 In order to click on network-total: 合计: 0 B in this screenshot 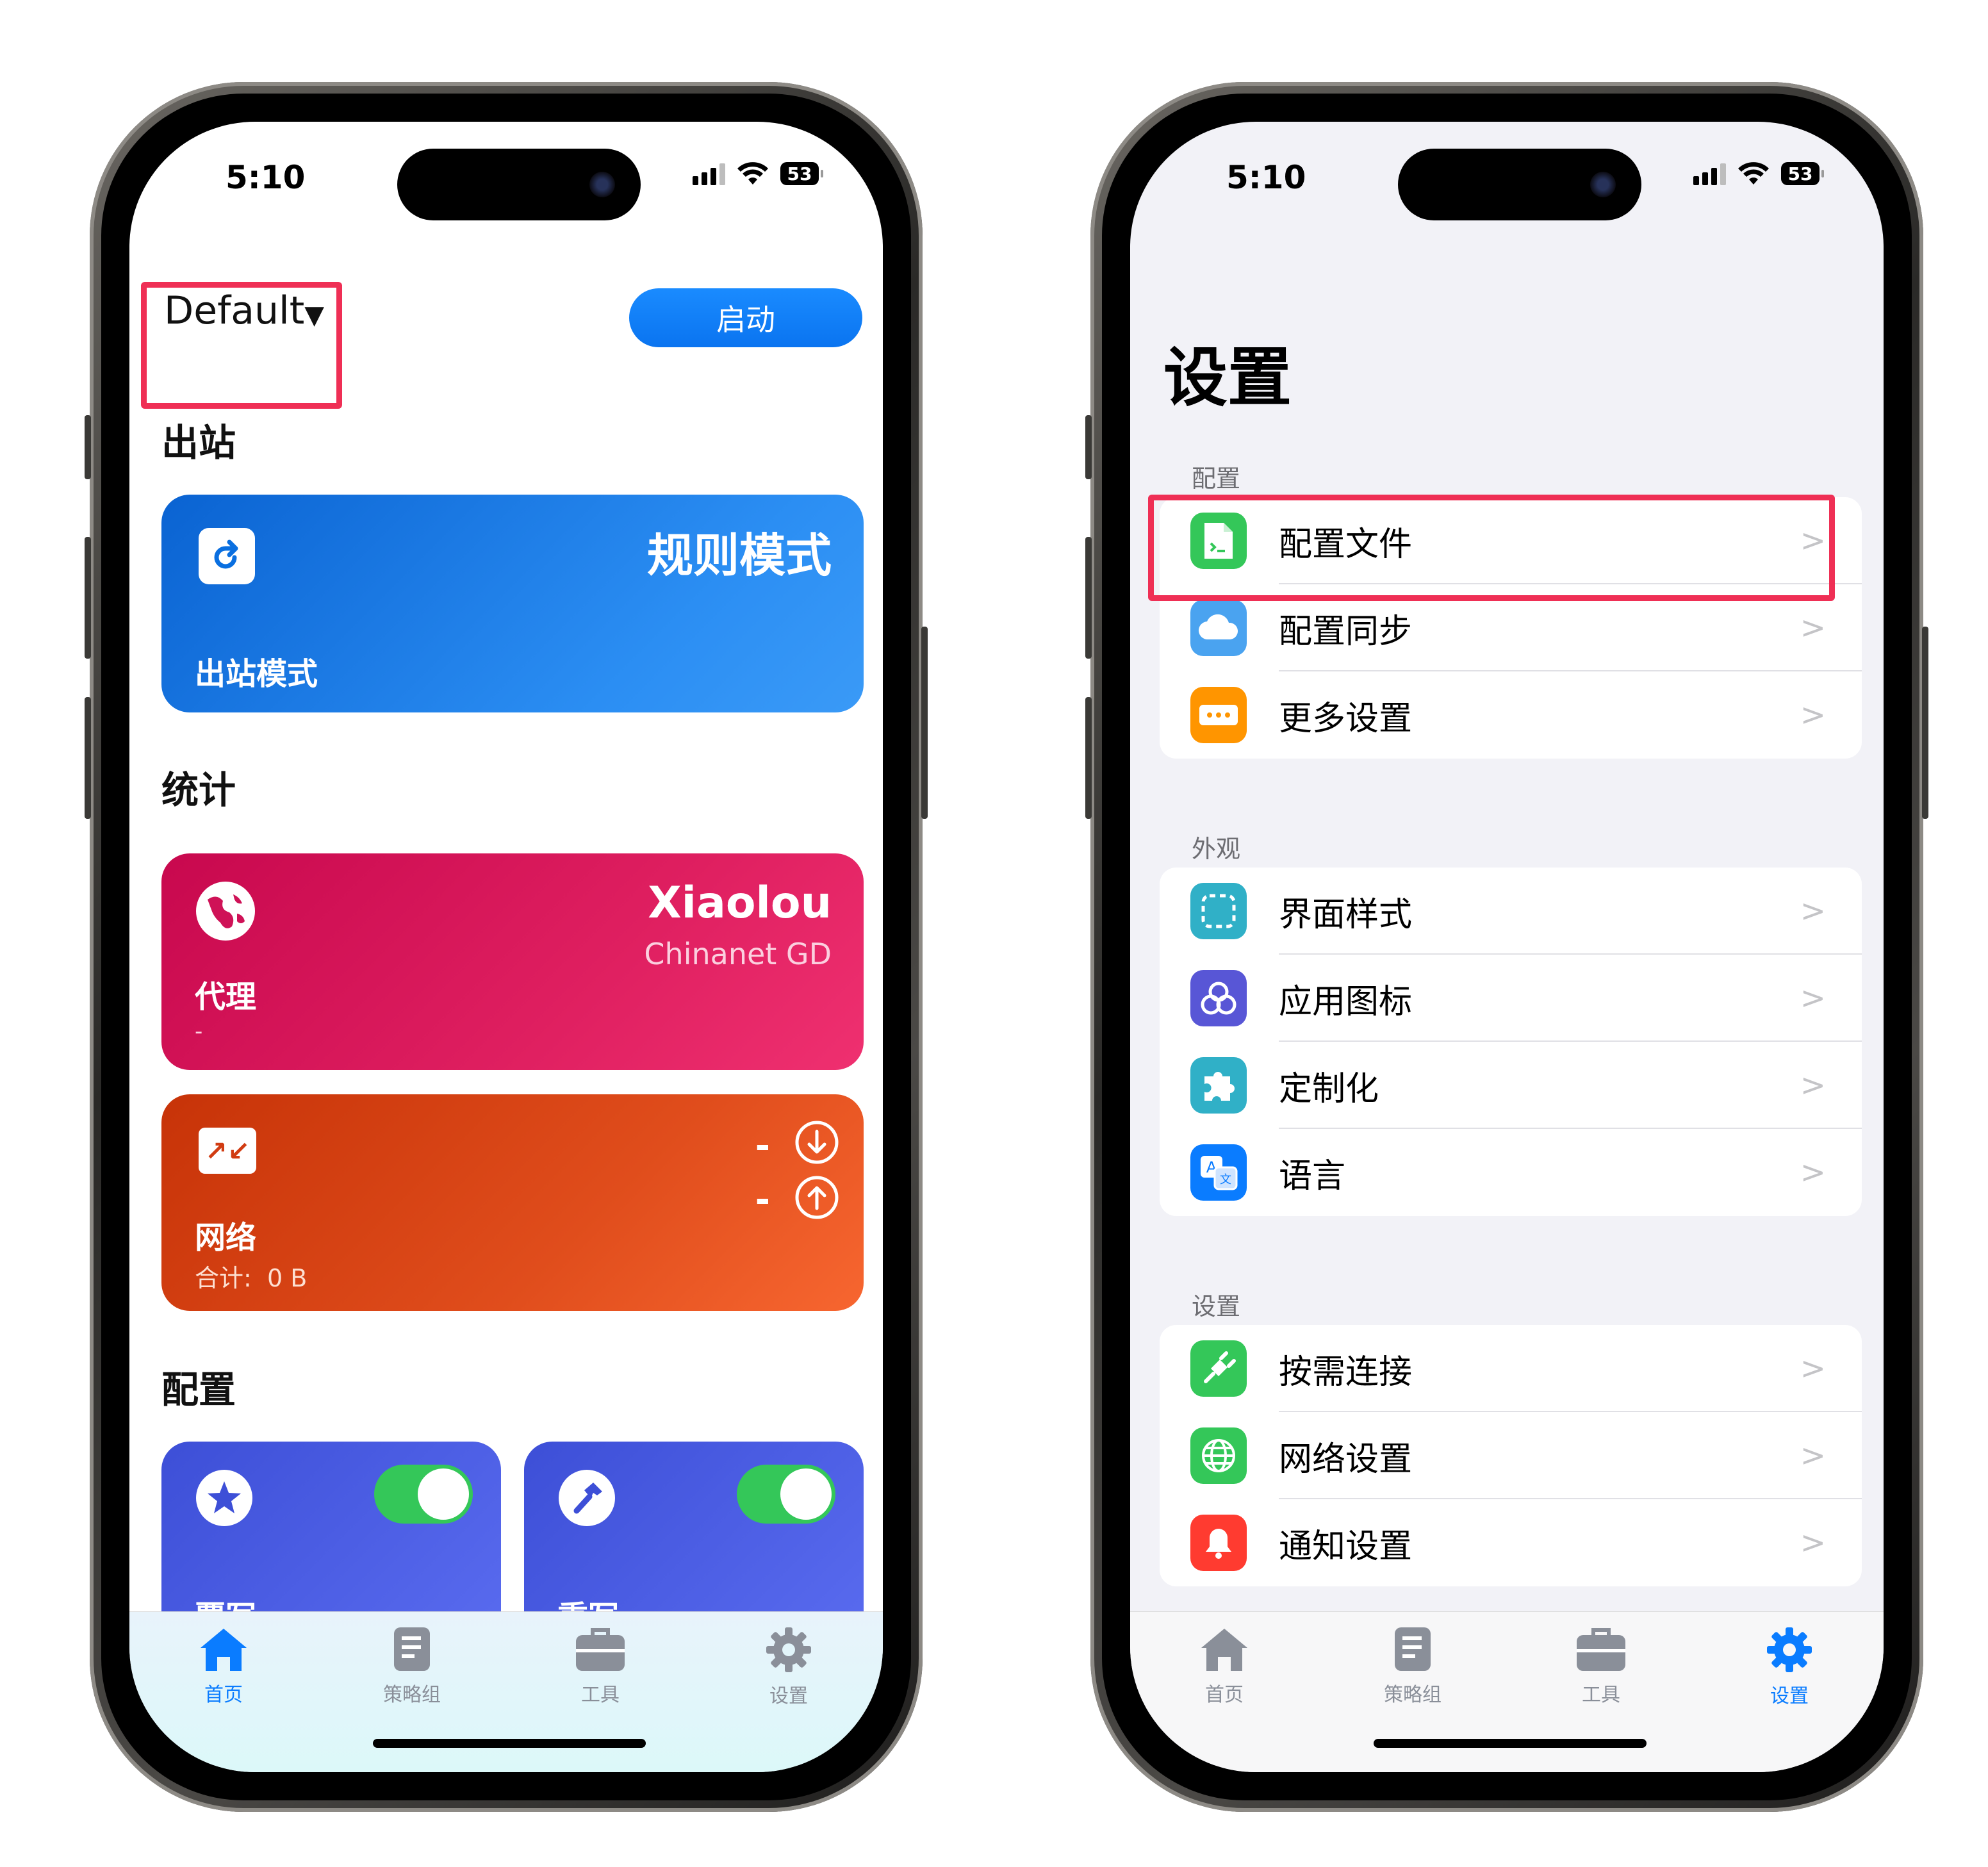, I will do `click(251, 1276)`.